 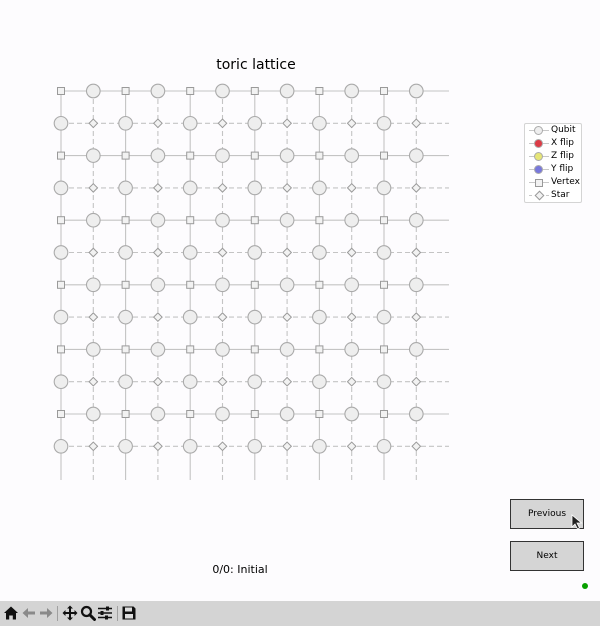 I want to click on legend-item-x-flip: X flip, so click(x=553, y=143).